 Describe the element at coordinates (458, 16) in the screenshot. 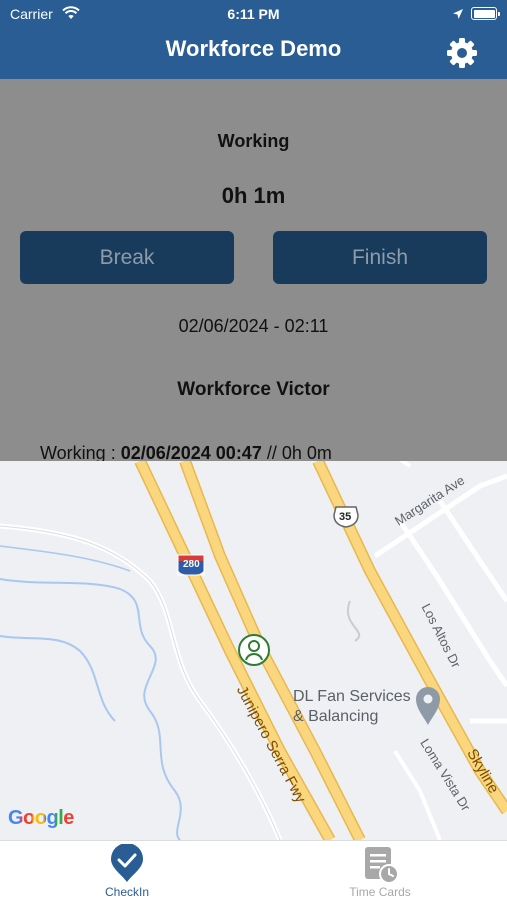

I see `location-arrow-icon` at that location.